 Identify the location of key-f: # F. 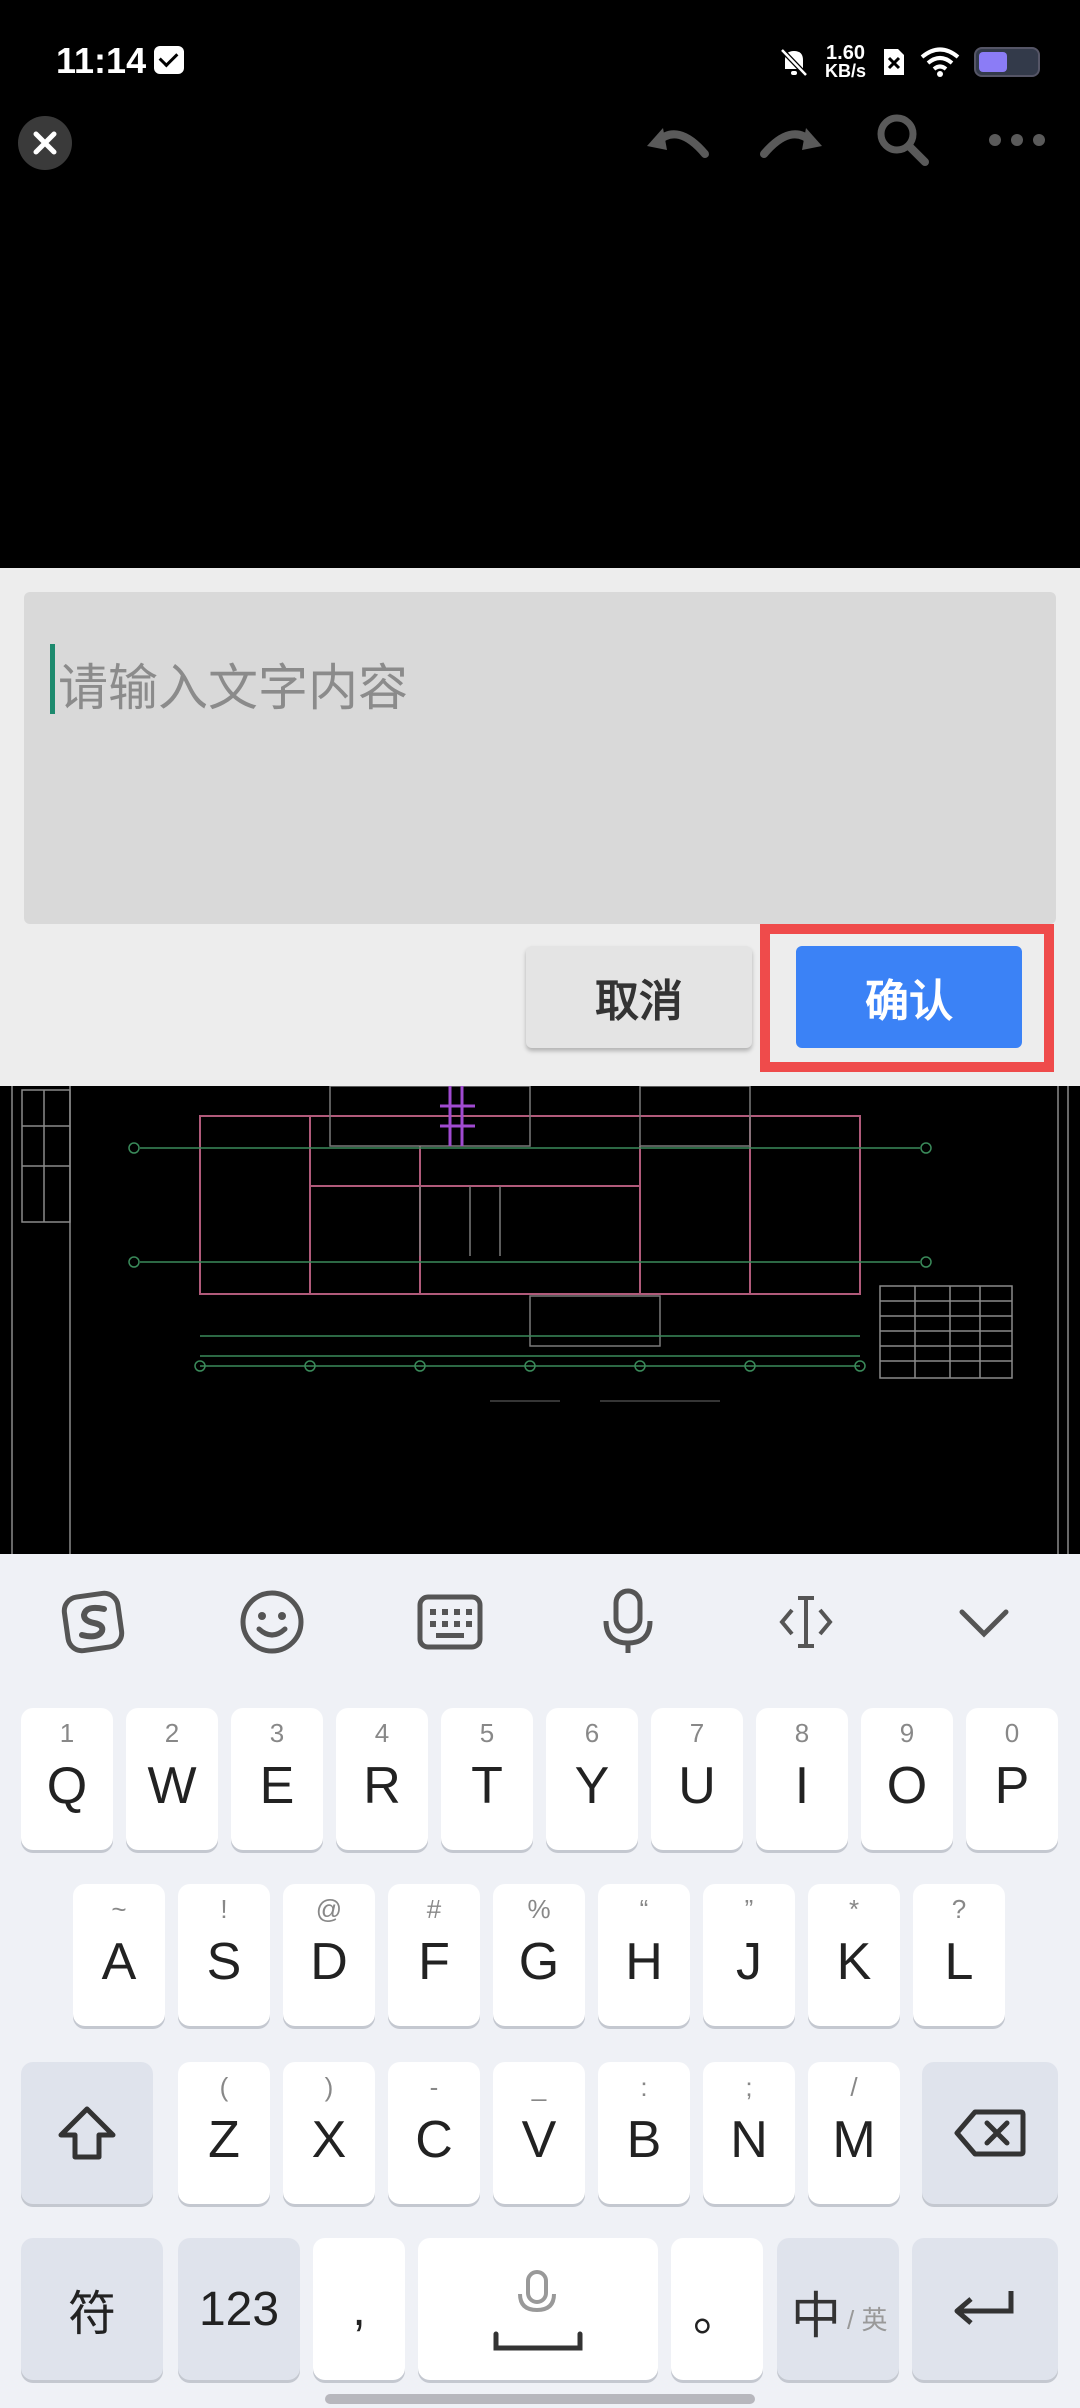
(434, 1955).